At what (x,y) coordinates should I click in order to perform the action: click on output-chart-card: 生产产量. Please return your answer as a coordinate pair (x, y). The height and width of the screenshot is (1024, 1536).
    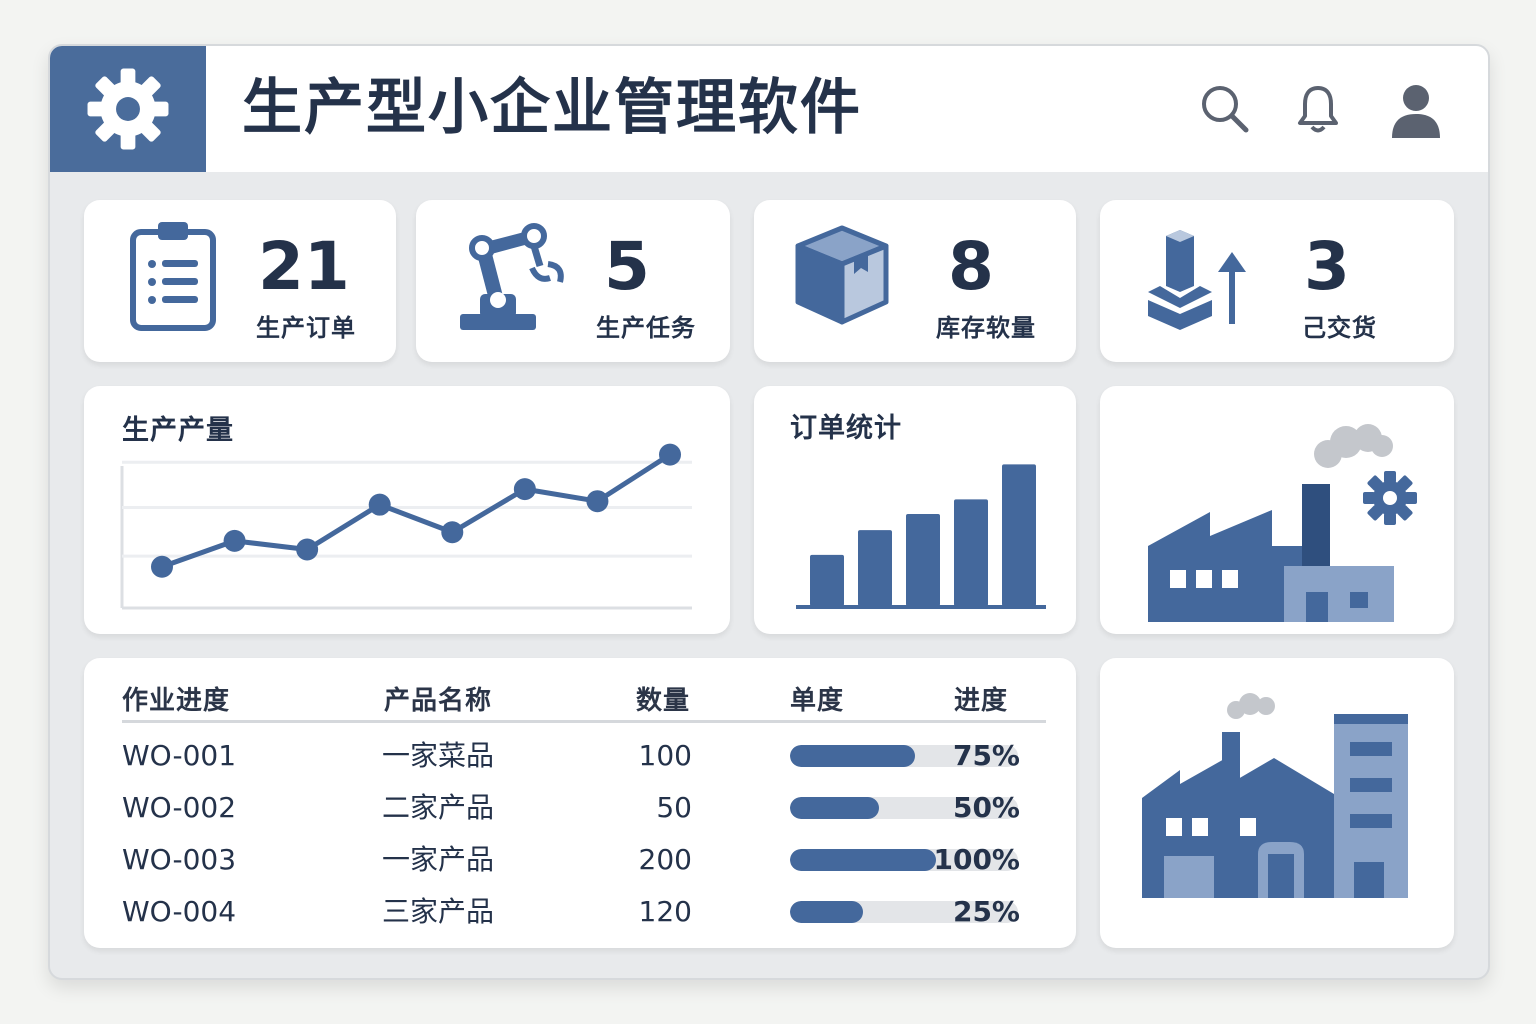
    Looking at the image, I should click on (407, 510).